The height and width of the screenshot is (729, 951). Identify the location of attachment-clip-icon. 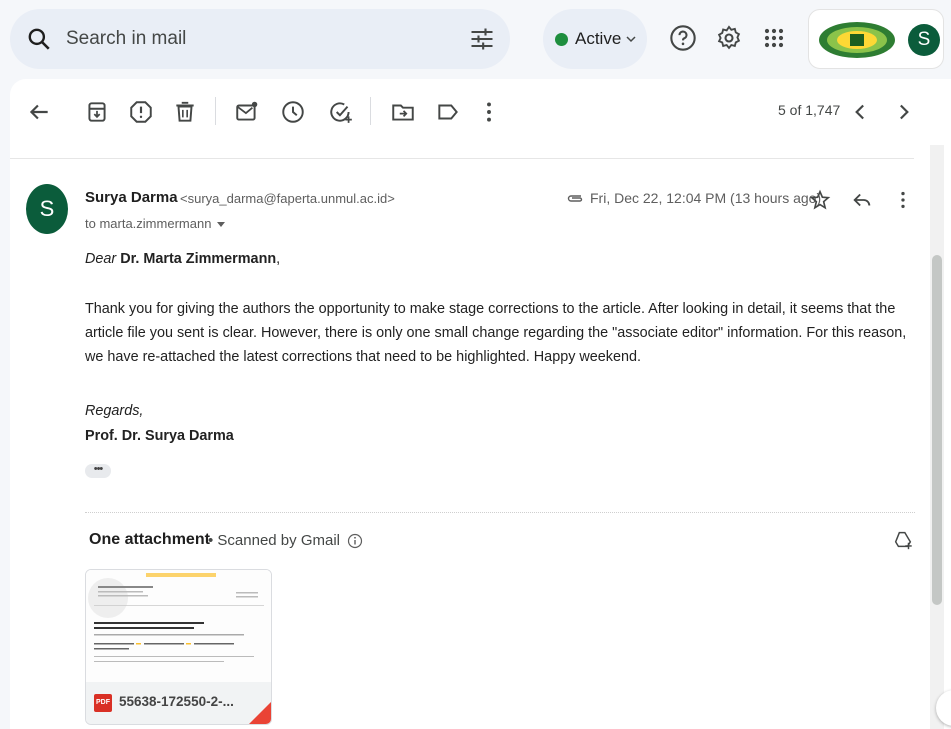
(575, 198).